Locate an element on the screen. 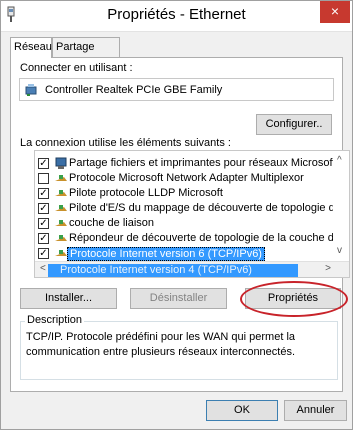 The image size is (353, 430). adapter-name: Controller Realtek PCIe GBE Family is located at coordinates (134, 90).